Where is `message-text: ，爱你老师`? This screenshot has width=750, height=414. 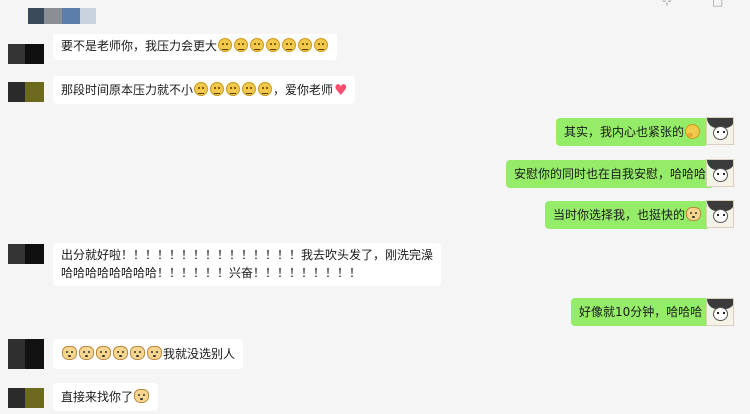
message-text: ，爱你老师 is located at coordinates (303, 90).